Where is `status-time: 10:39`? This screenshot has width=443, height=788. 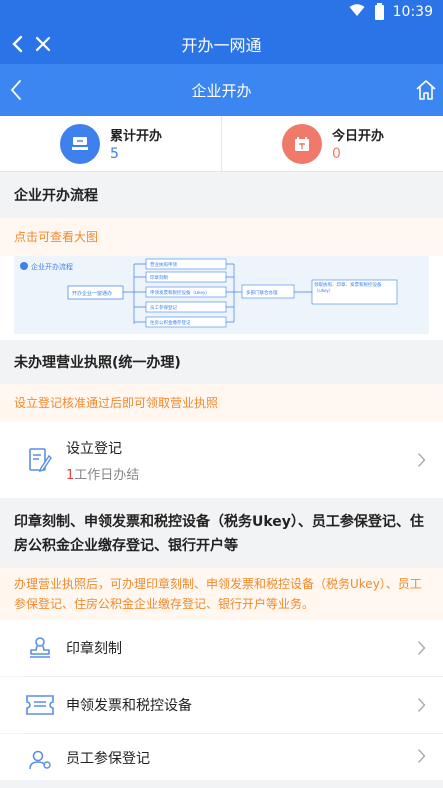
status-time: 10:39 is located at coordinates (412, 12).